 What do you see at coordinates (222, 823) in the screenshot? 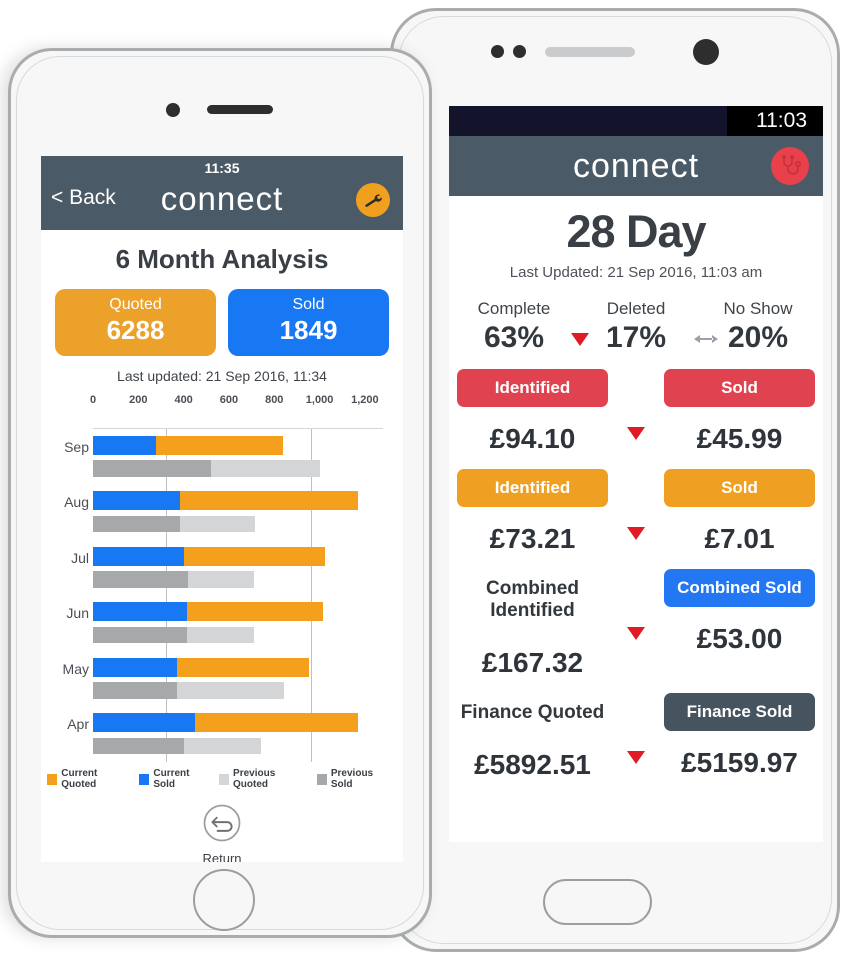
I see `return-arrow-icon` at bounding box center [222, 823].